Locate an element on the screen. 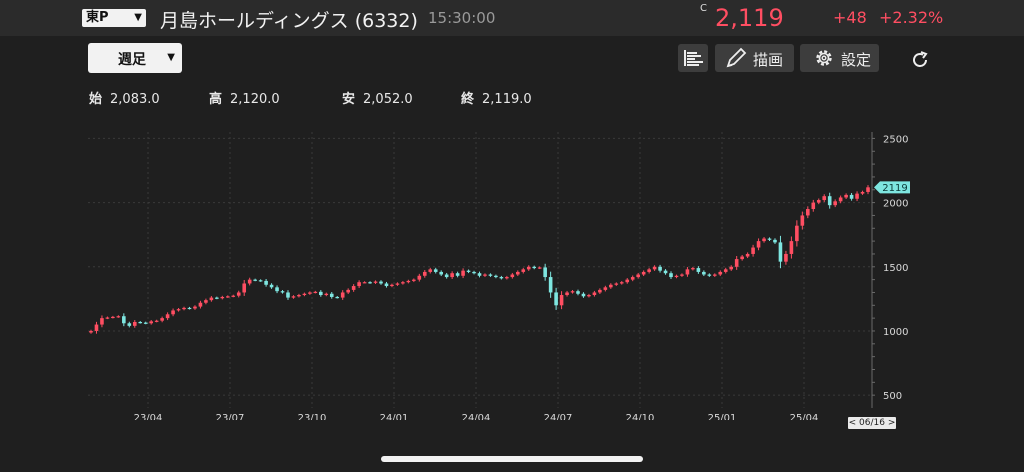 Image resolution: width=1024 pixels, height=472 pixels. market-select: 東P ▼ is located at coordinates (114, 18).